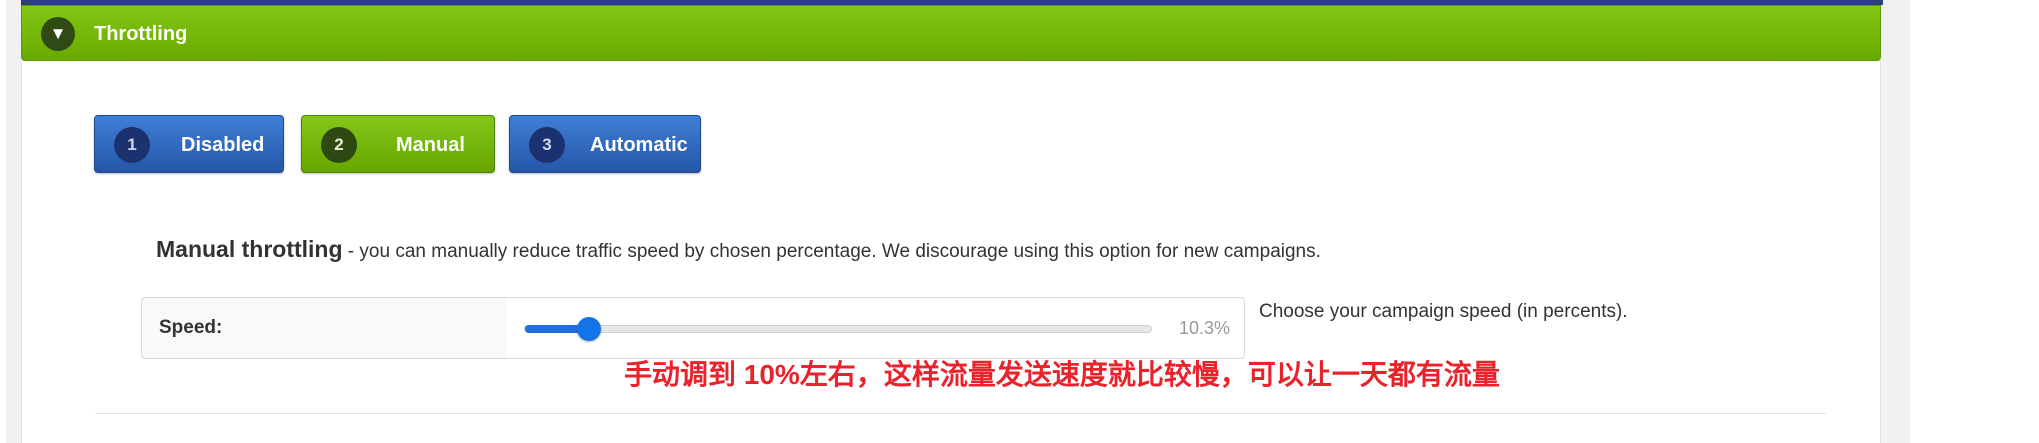  What do you see at coordinates (3, 221) in the screenshot?
I see `page-margin-left` at bounding box center [3, 221].